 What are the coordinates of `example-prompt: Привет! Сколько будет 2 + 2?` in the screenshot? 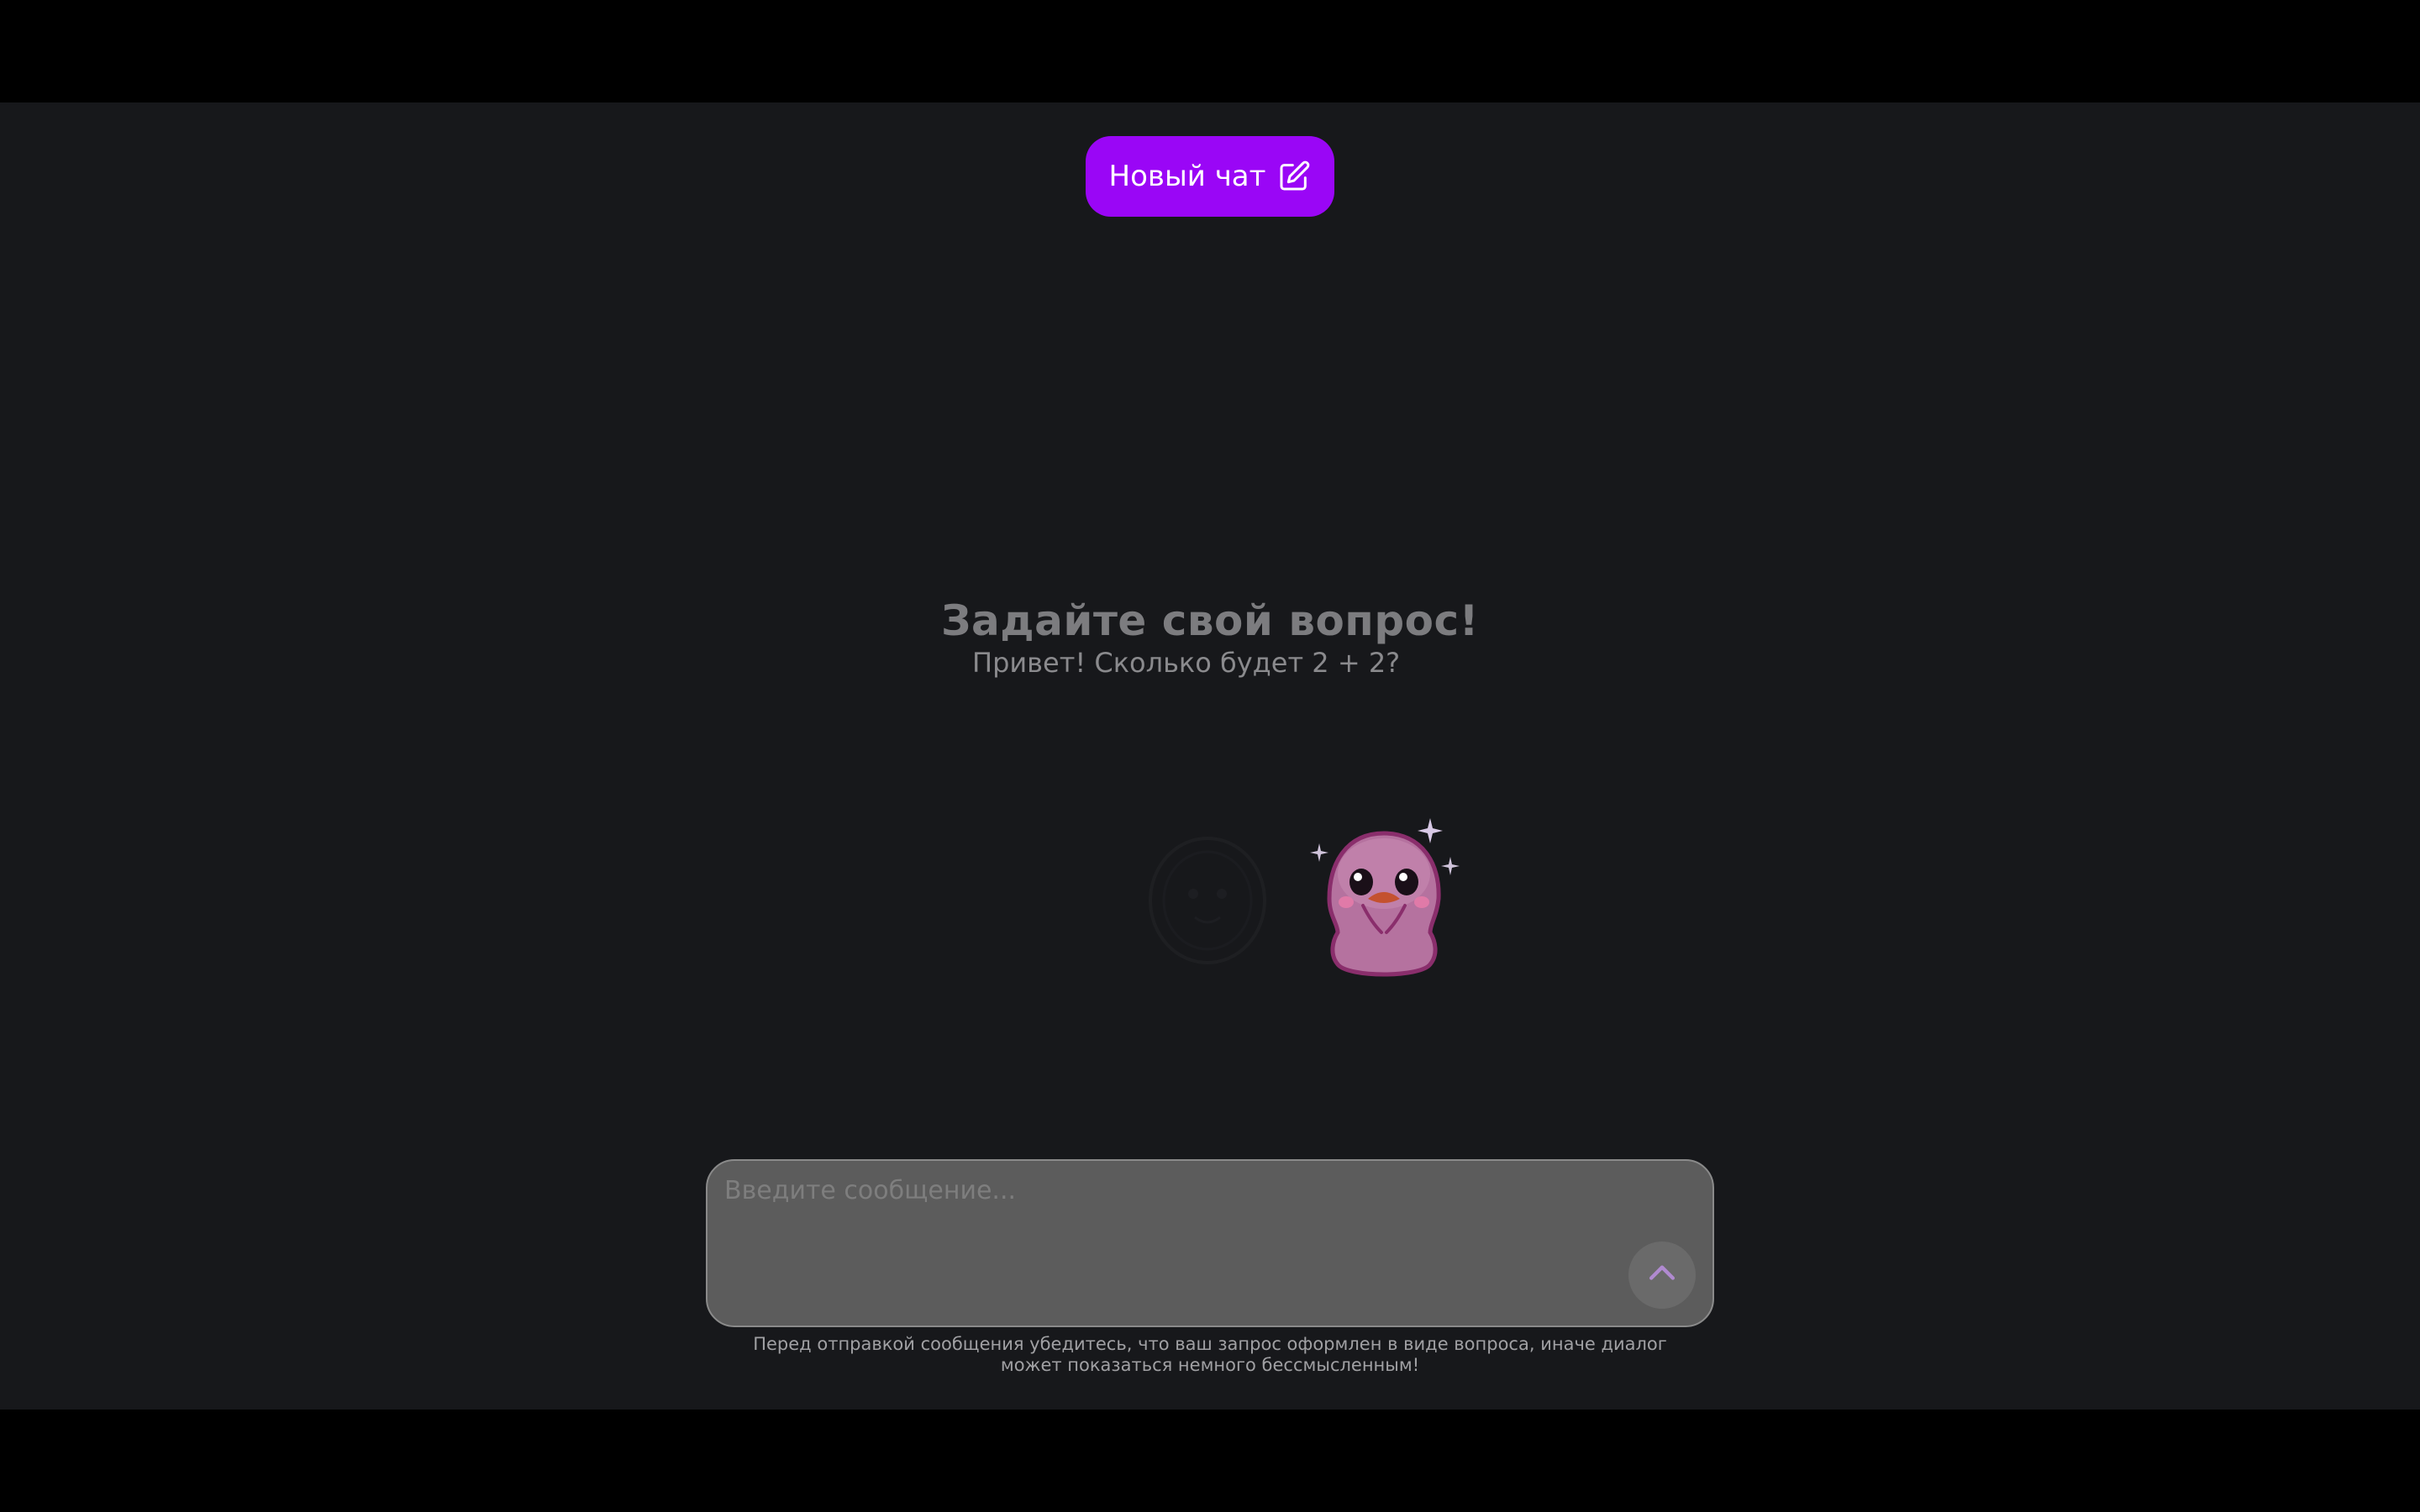 It's located at (1186, 663).